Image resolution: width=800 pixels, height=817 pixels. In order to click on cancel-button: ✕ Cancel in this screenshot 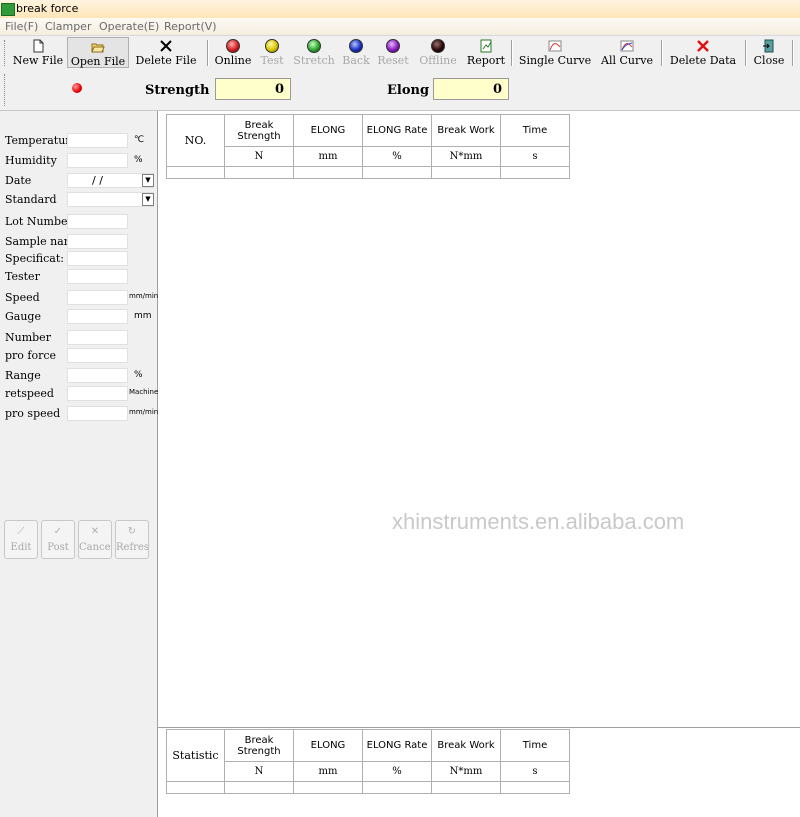, I will do `click(95, 539)`.